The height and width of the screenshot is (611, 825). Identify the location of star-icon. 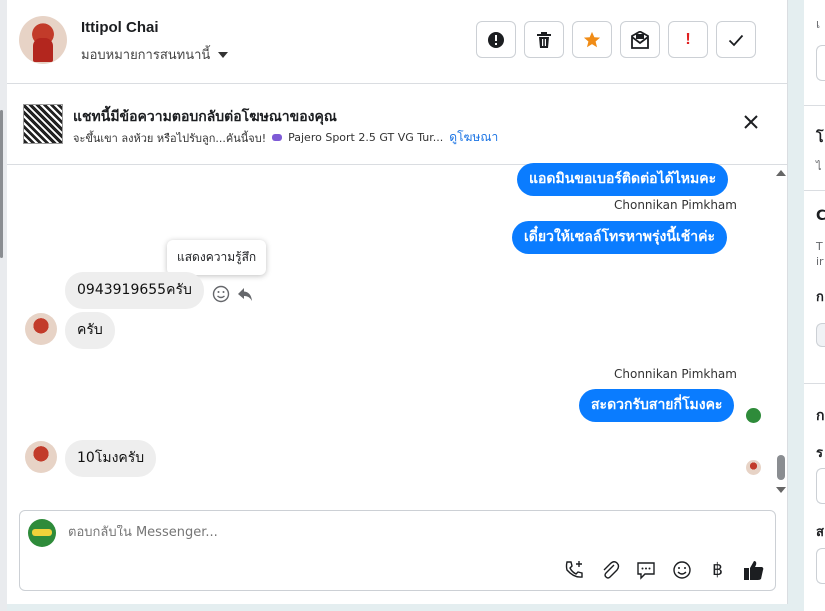
(592, 39).